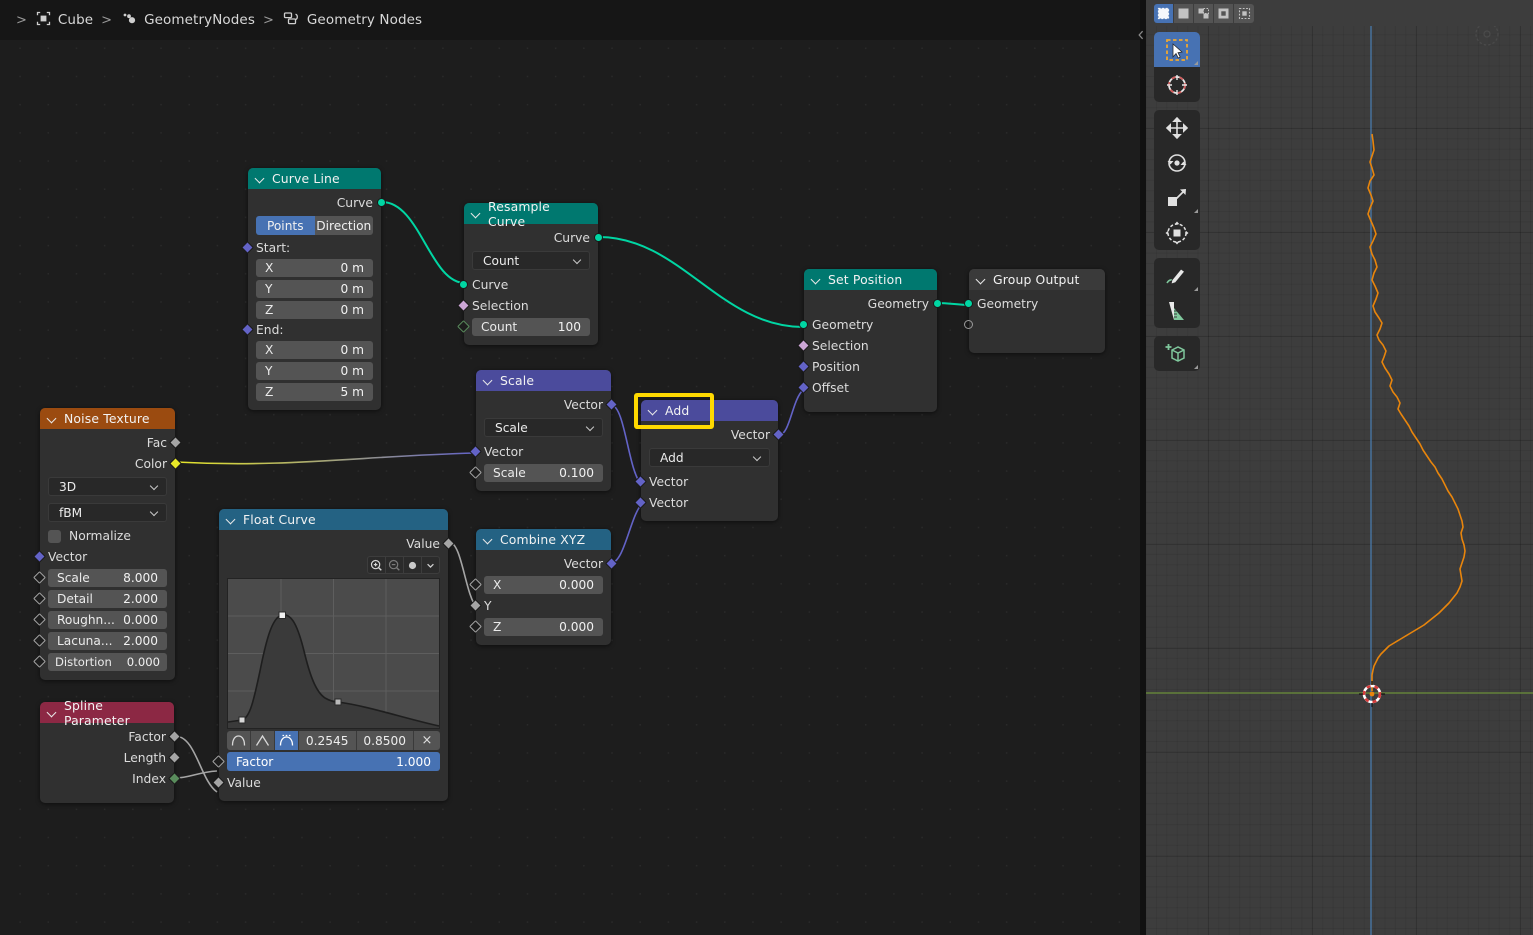 This screenshot has height=935, width=1533. What do you see at coordinates (475, 584) in the screenshot?
I see `socket-x-in` at bounding box center [475, 584].